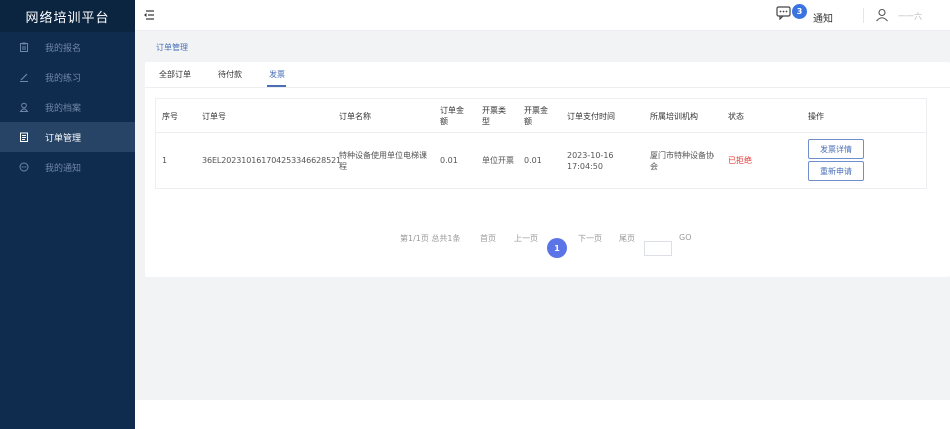  I want to click on sidebar-item-label: 我的练习, so click(63, 78).